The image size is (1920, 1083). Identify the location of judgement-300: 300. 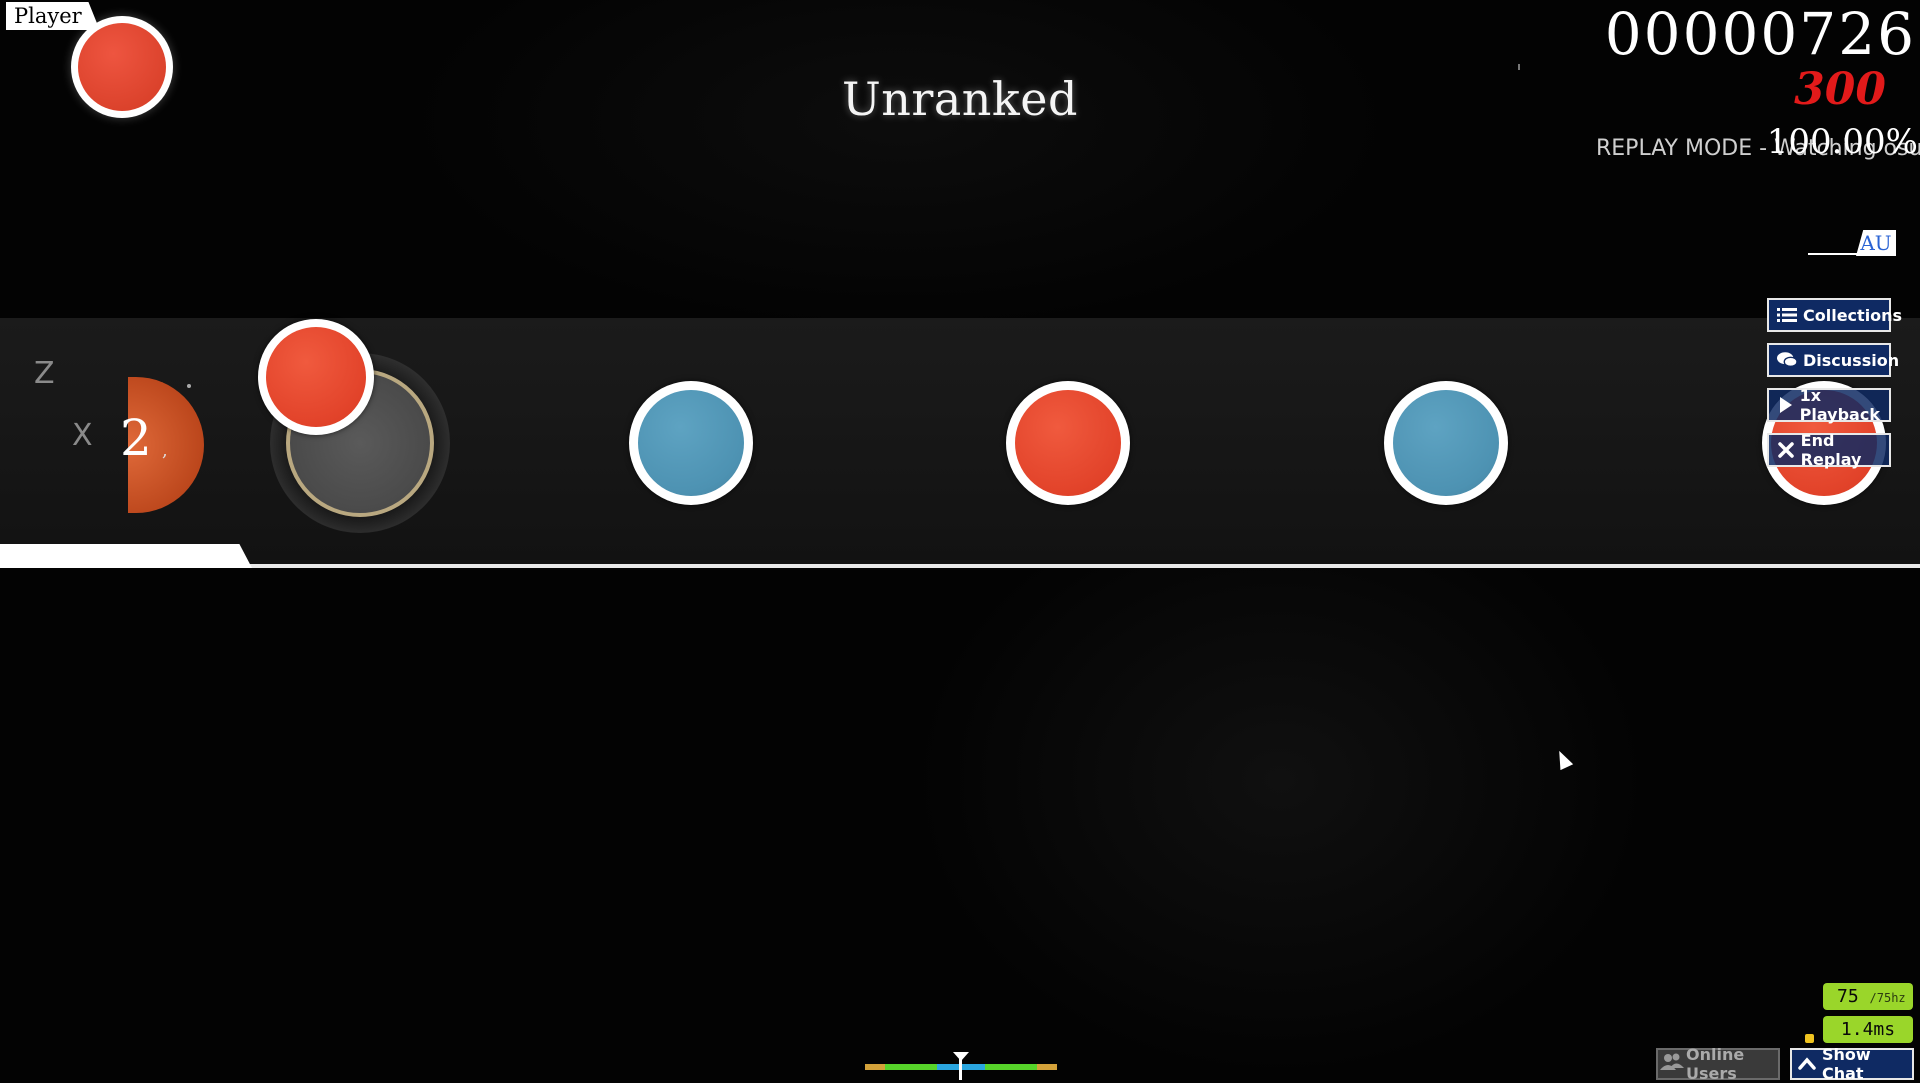
(1840, 89).